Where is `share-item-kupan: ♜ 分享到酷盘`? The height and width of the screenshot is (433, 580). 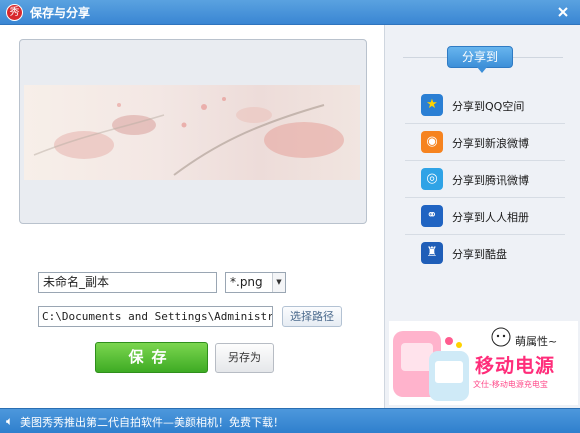
share-item-kupan: ♜ 分享到酷盘 is located at coordinates (485, 253).